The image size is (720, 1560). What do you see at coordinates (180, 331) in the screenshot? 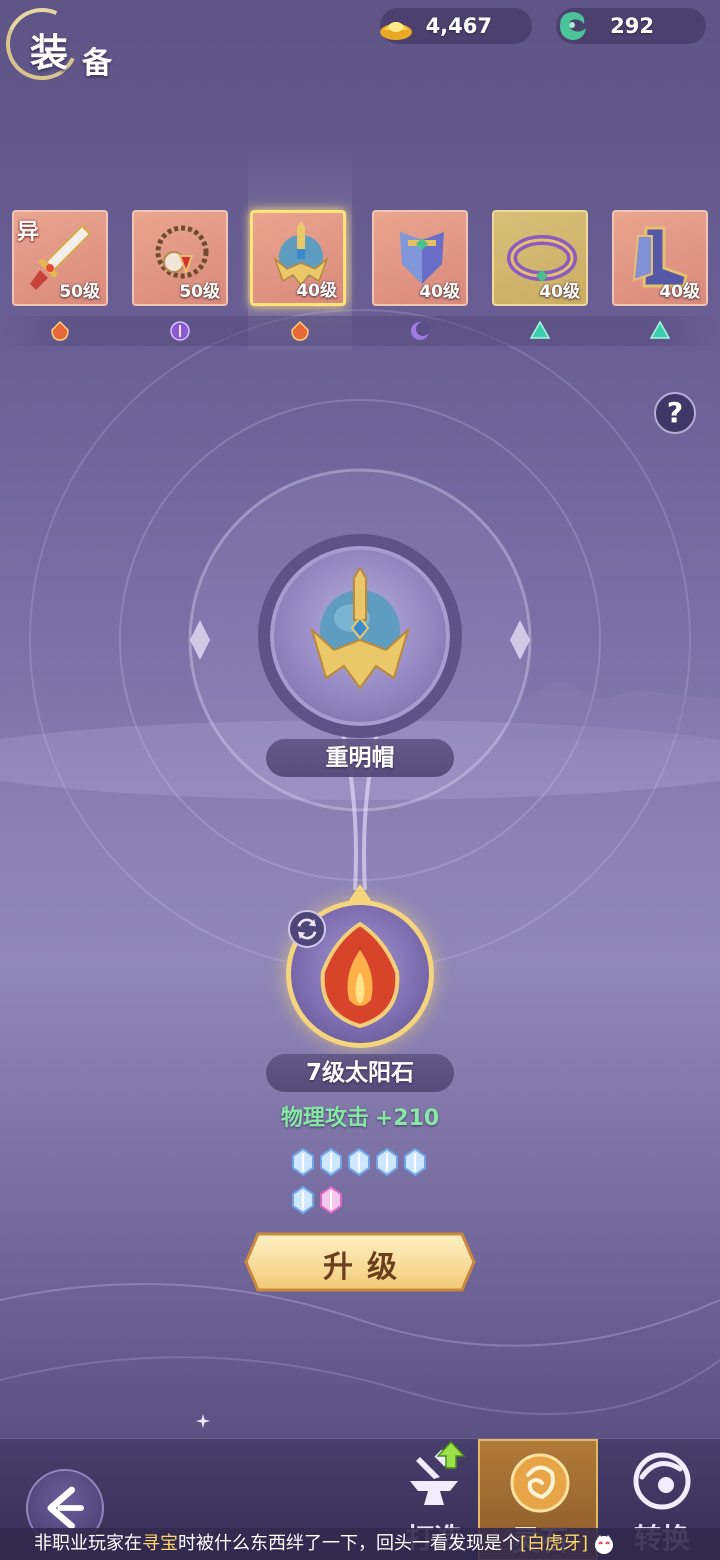
I see `purple-gem-icon` at bounding box center [180, 331].